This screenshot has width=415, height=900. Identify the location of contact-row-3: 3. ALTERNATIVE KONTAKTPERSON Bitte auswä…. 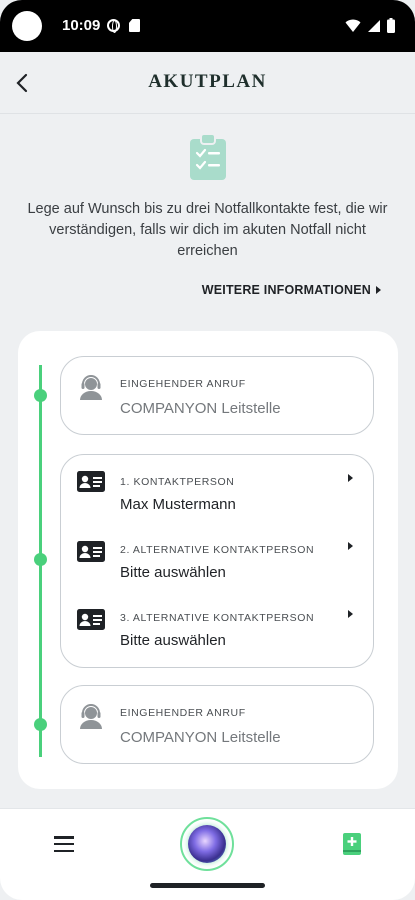
(217, 629).